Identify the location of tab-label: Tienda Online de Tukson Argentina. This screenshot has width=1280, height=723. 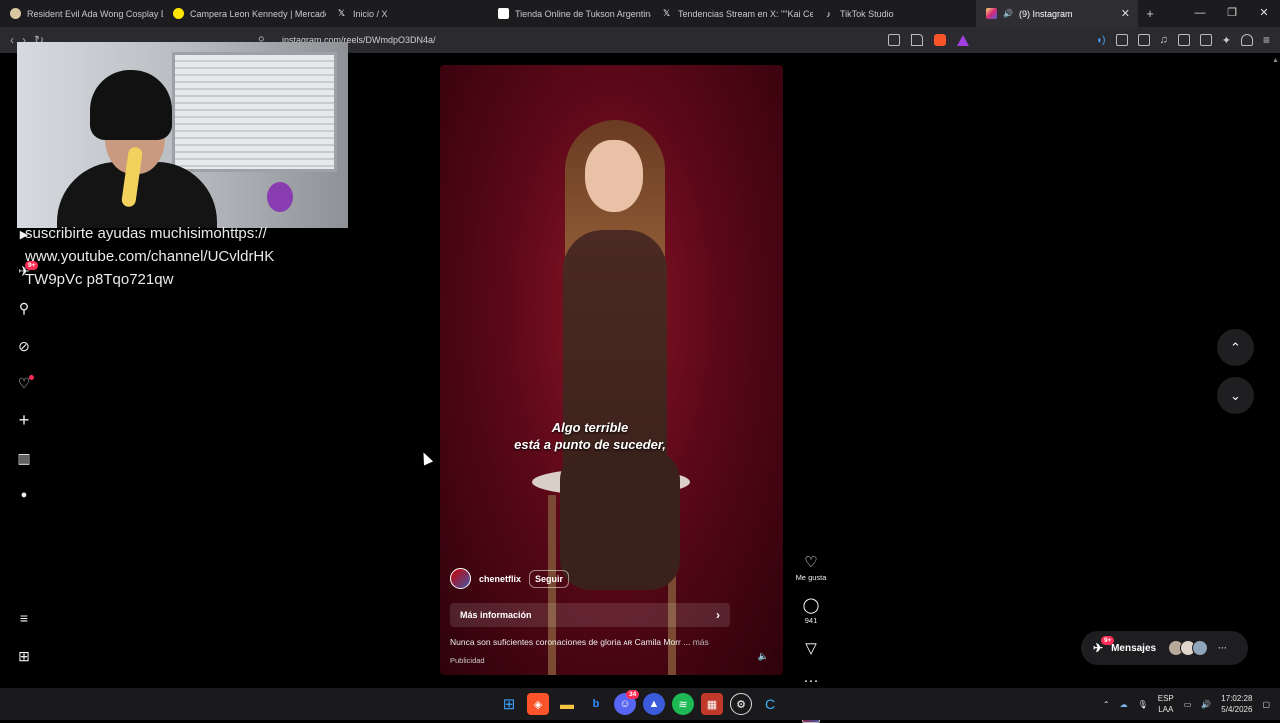
(583, 13).